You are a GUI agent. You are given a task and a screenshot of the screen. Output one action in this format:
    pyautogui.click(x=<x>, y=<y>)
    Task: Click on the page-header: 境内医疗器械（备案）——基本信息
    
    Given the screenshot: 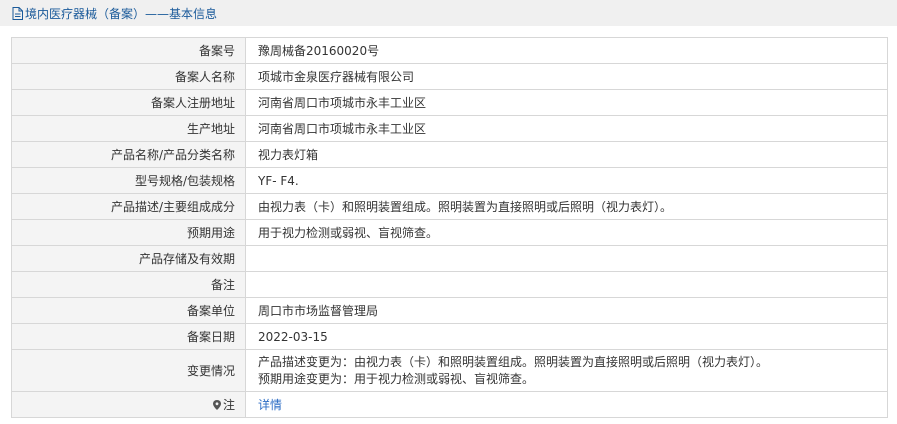 What is the action you would take?
    pyautogui.click(x=448, y=13)
    